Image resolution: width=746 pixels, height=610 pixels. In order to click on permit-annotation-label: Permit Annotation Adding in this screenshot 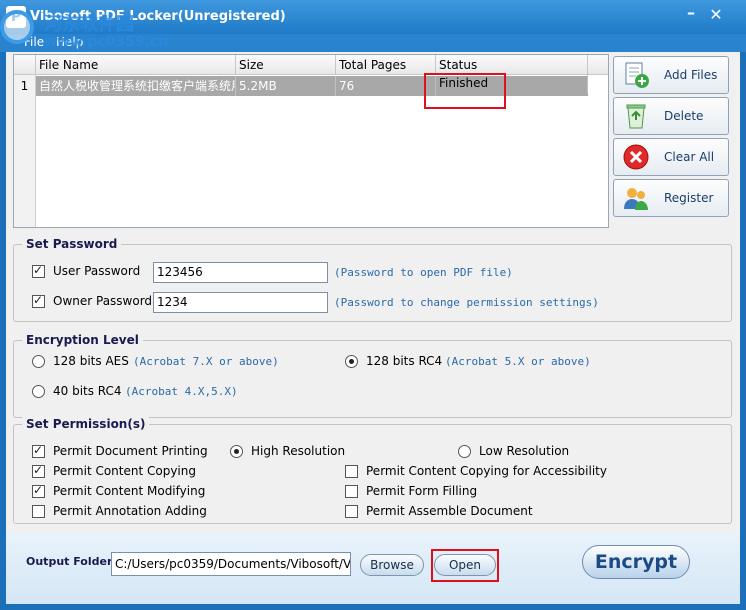, I will do `click(130, 511)`.